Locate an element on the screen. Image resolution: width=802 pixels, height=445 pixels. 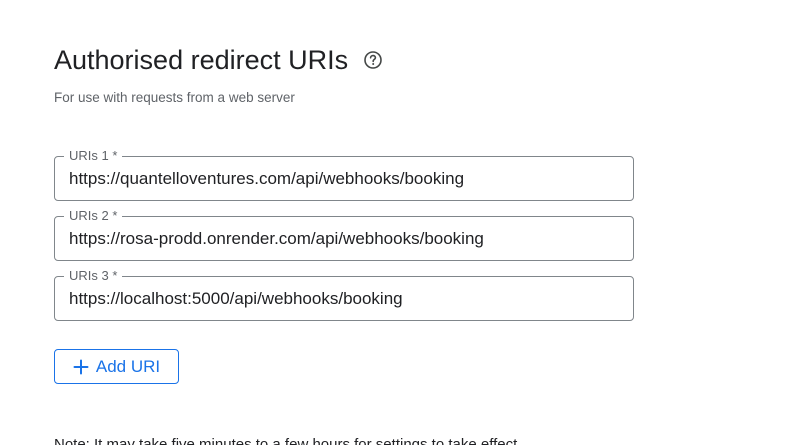
uri-field-label: URIs 2 * is located at coordinates (93, 216).